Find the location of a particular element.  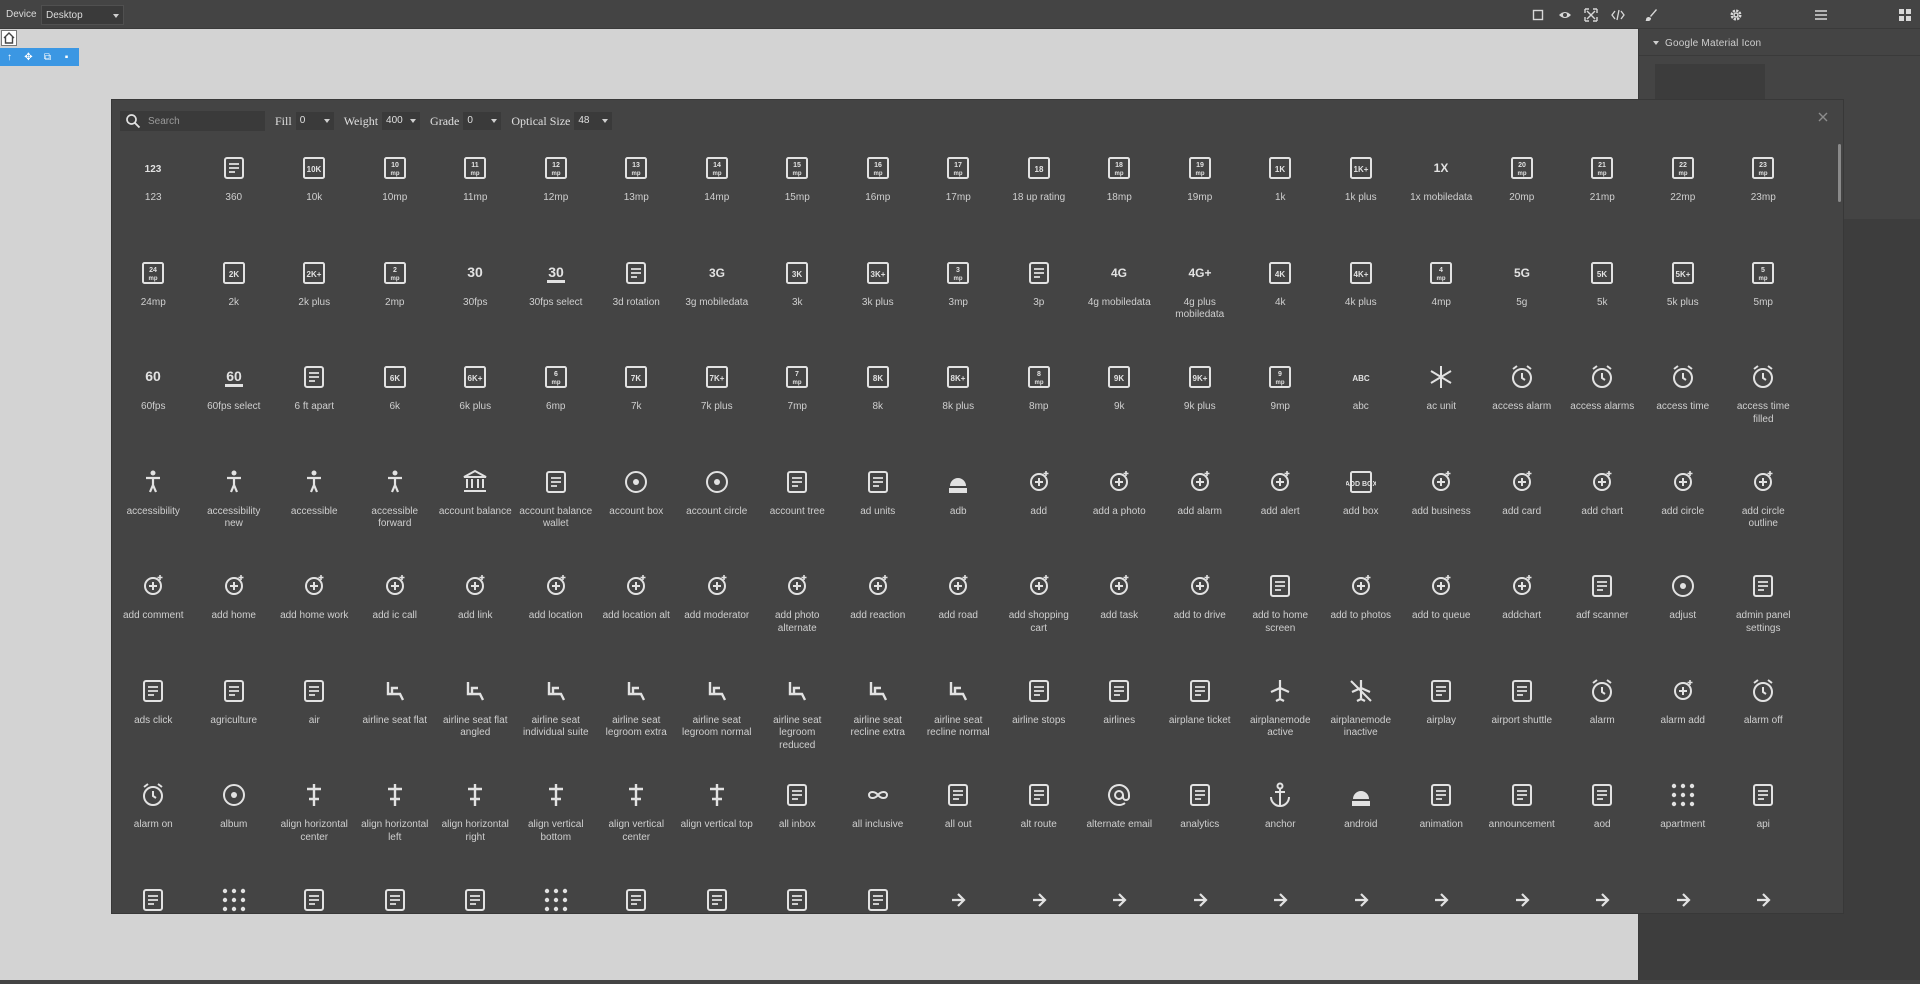

icon-tile: add to home screen is located at coordinates (1280, 610).